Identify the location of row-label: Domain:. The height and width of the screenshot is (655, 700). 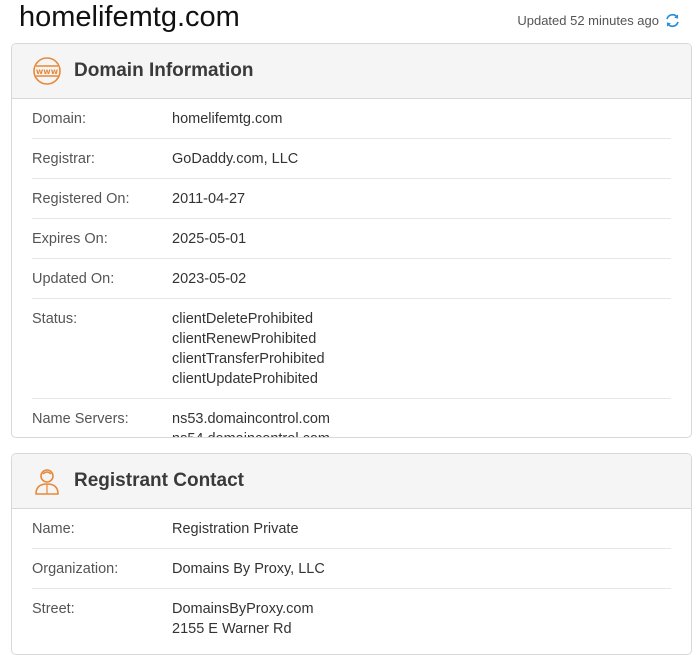
(59, 119).